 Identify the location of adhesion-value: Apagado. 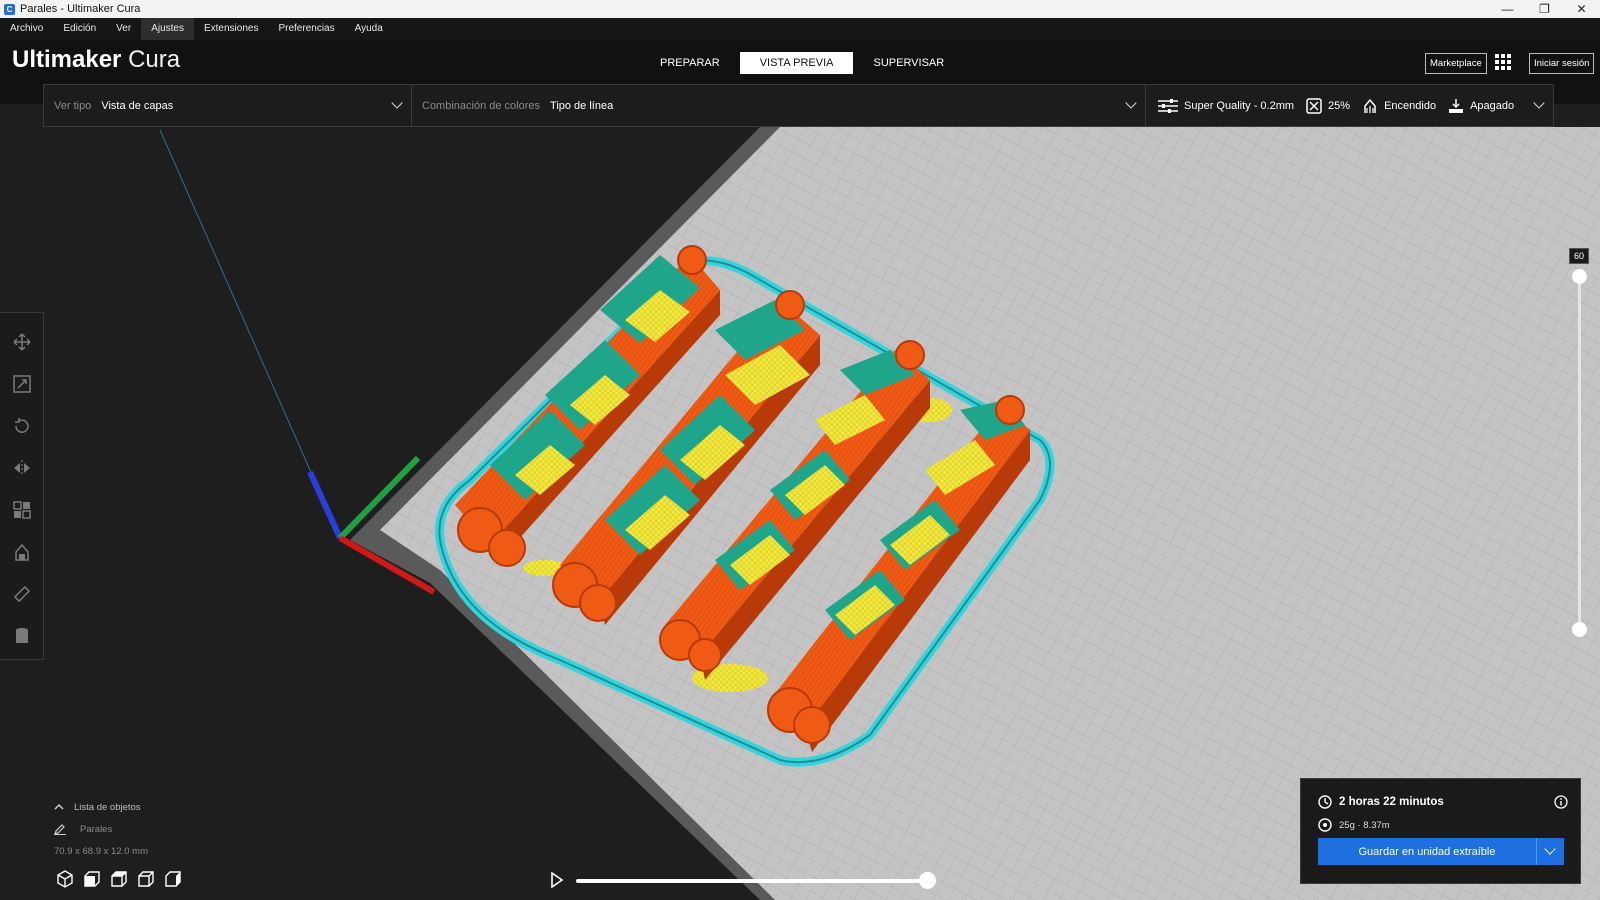
(1492, 105).